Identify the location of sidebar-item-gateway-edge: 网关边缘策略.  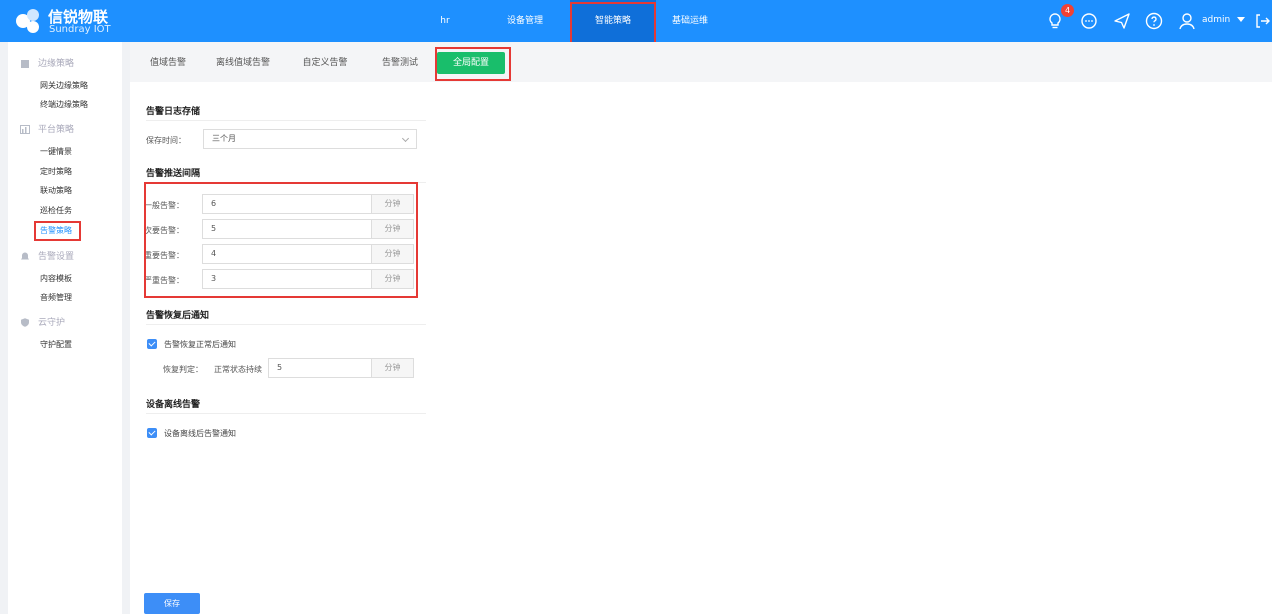
(64, 85).